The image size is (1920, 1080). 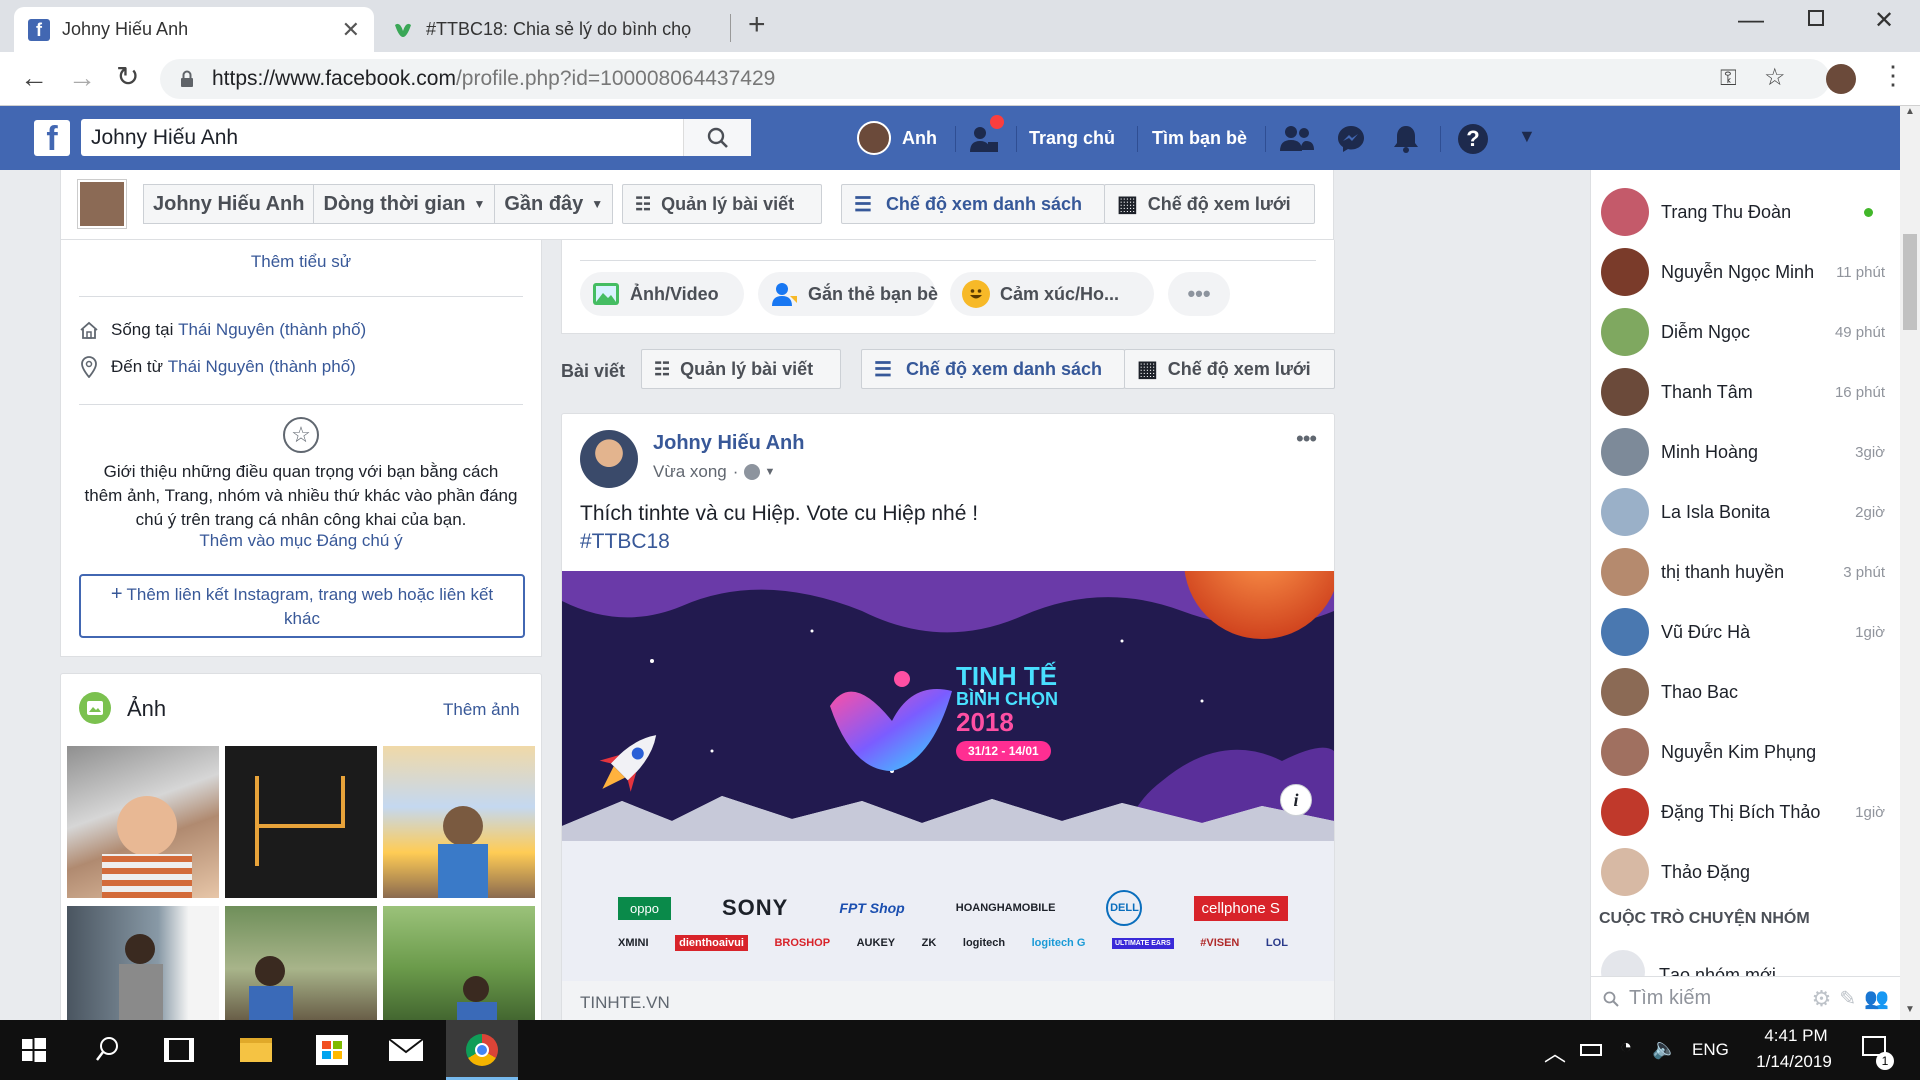 I want to click on lives-city-link: Thái Nguyên (thành phố), so click(x=272, y=330).